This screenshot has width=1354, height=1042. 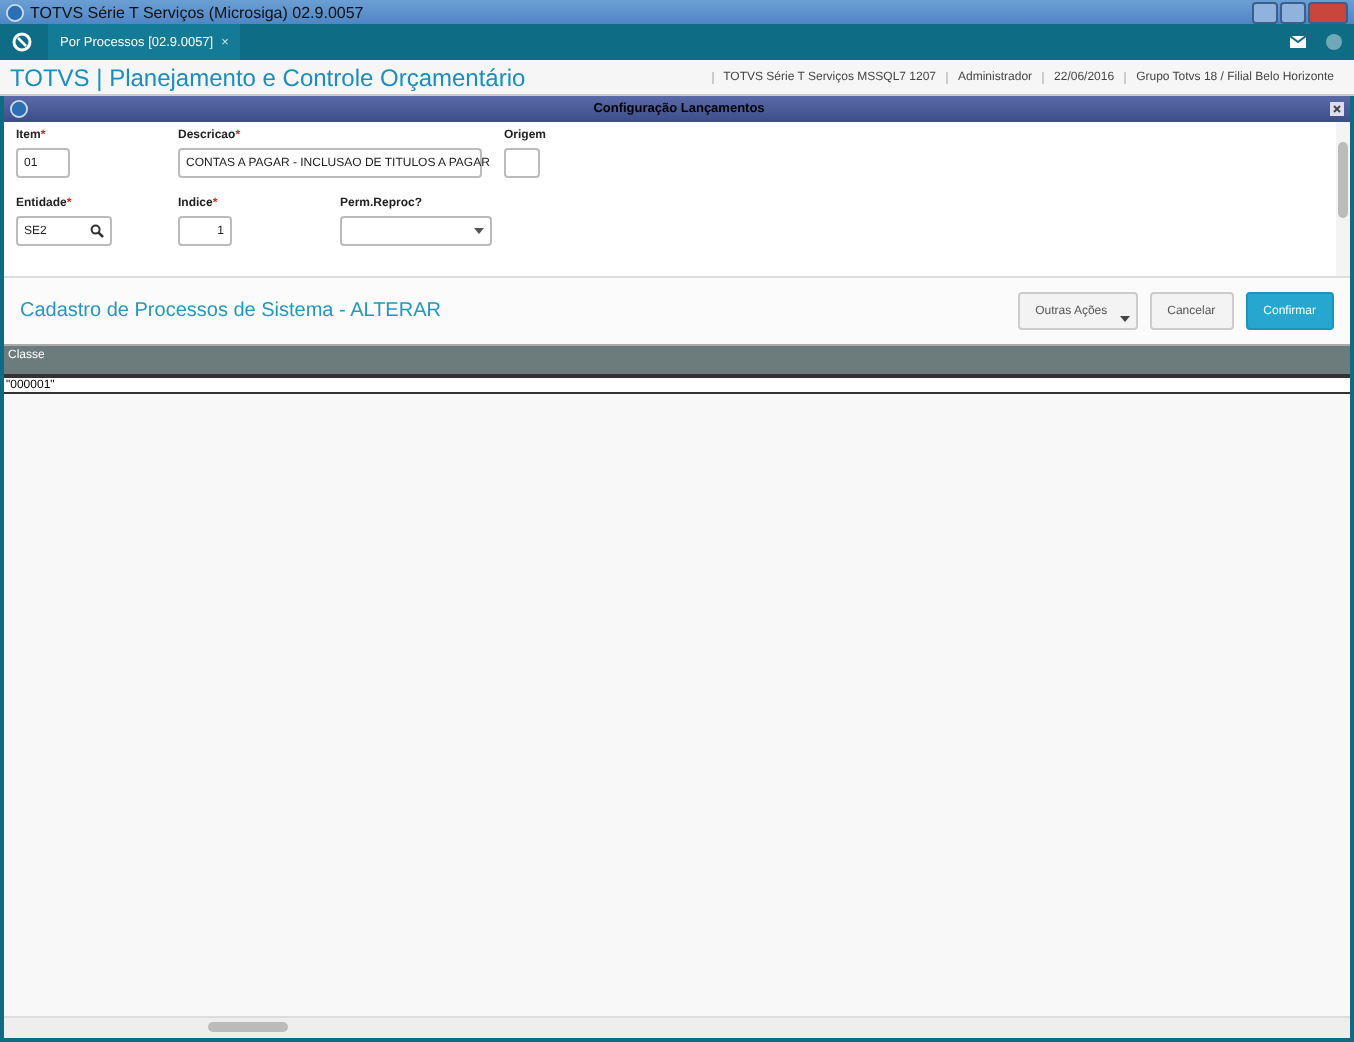 What do you see at coordinates (1265, 12) in the screenshot?
I see `minimize-button` at bounding box center [1265, 12].